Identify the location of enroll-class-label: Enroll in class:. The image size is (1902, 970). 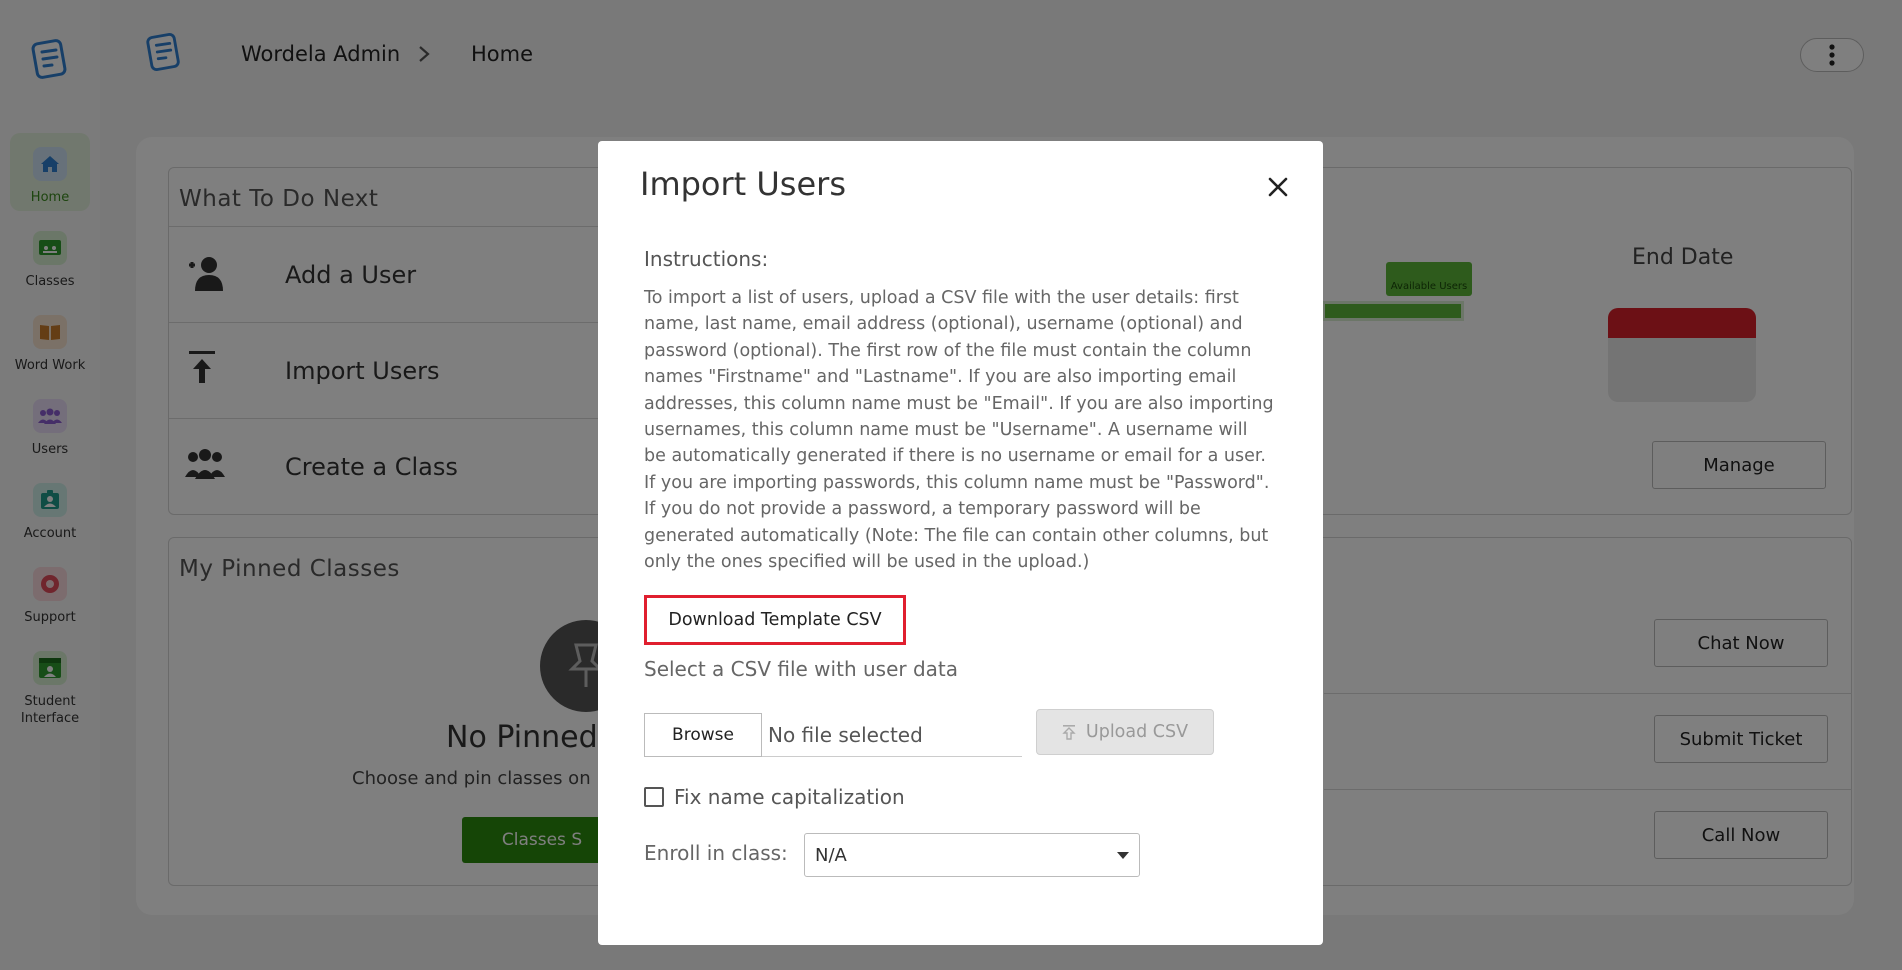
(716, 853).